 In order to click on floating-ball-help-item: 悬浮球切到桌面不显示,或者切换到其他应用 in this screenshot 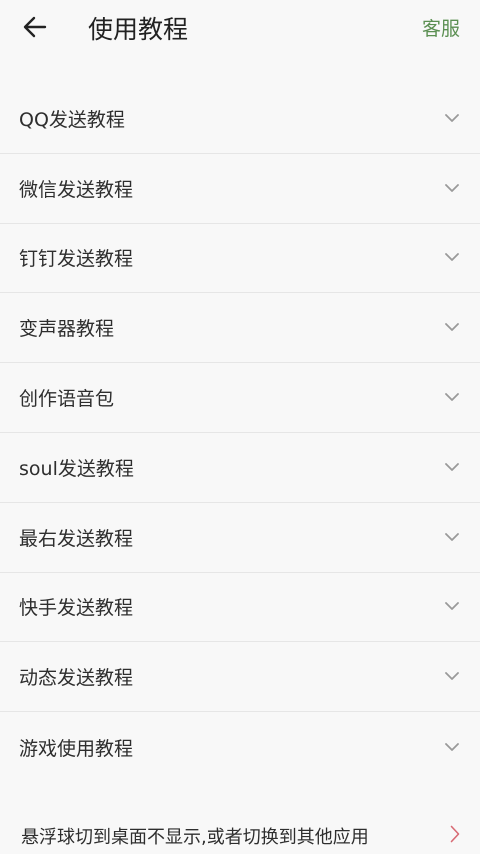, I will do `click(240, 836)`.